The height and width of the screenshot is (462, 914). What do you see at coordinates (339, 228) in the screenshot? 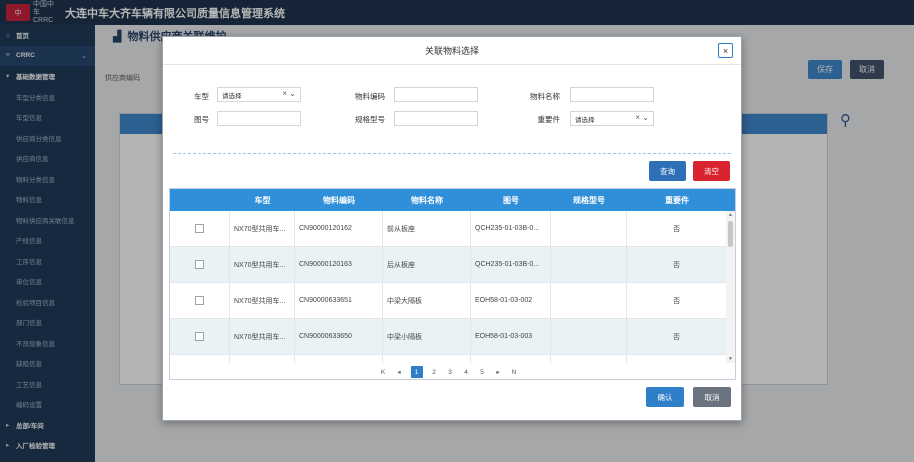
I see `cell-code: CN90000120162` at bounding box center [339, 228].